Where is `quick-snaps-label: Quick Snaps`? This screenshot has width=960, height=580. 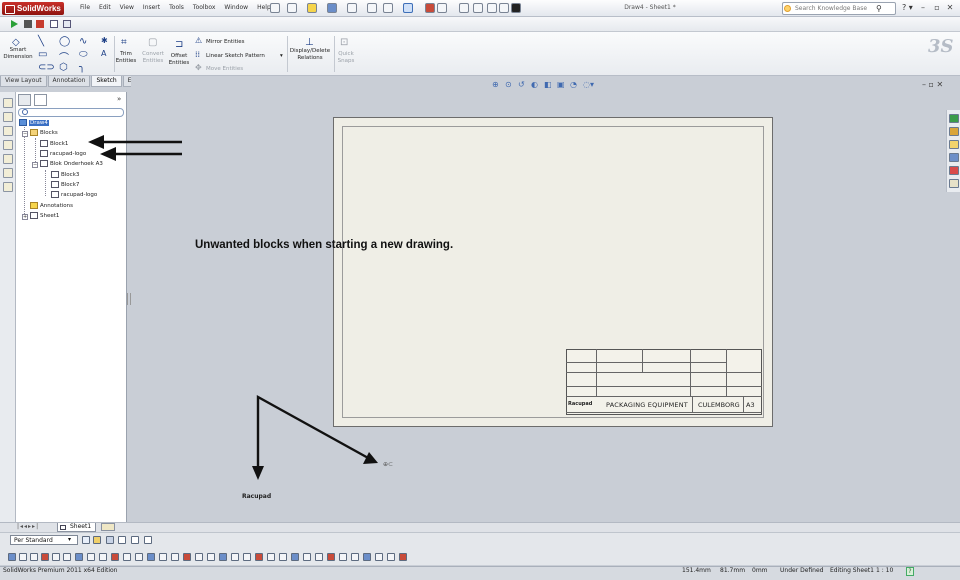 quick-snaps-label: Quick Snaps is located at coordinates (346, 58).